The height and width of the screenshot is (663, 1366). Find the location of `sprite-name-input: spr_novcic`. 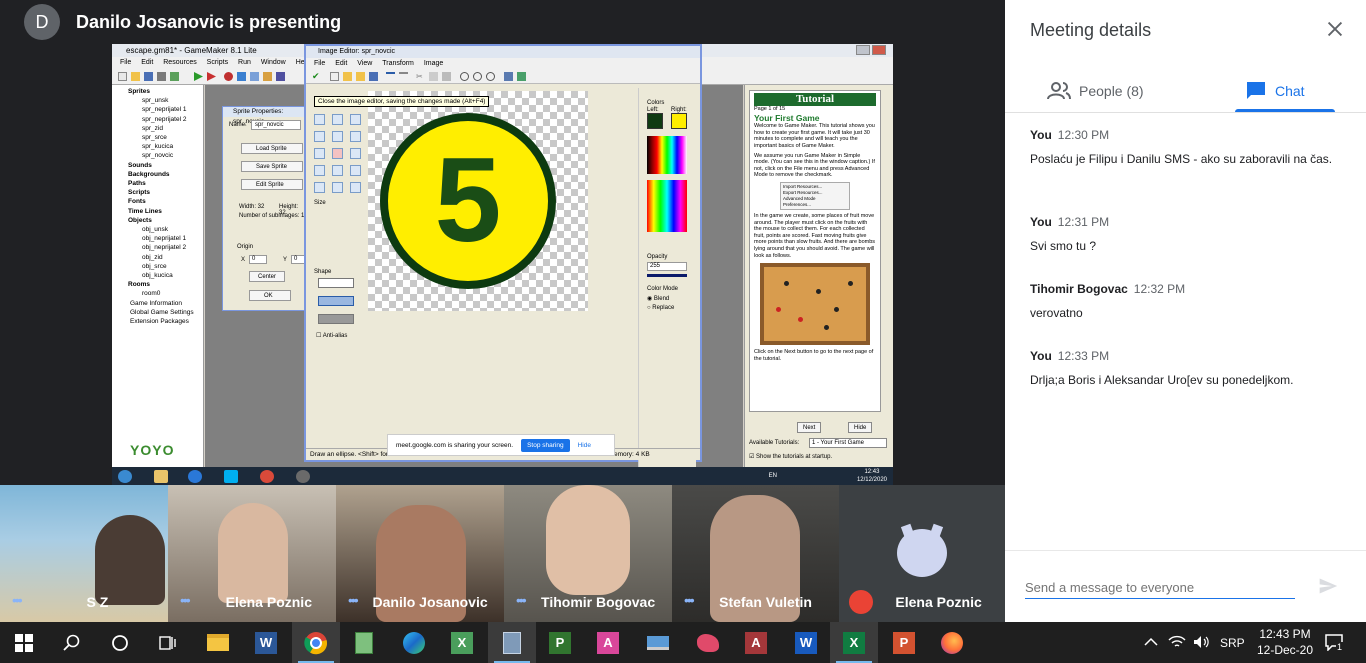

sprite-name-input: spr_novcic is located at coordinates (276, 125).